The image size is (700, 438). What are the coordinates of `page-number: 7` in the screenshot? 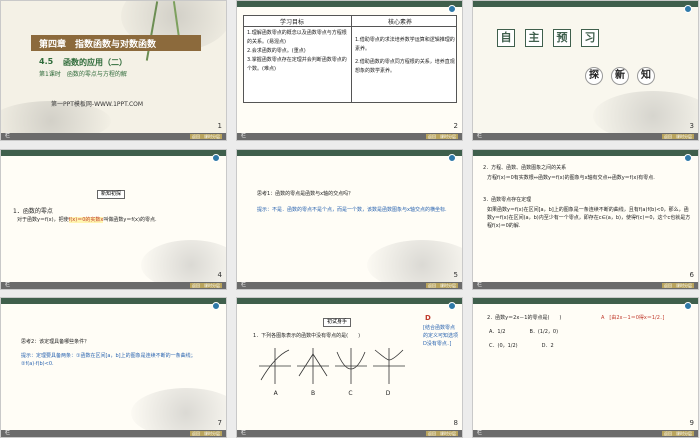 It's located at (219, 423).